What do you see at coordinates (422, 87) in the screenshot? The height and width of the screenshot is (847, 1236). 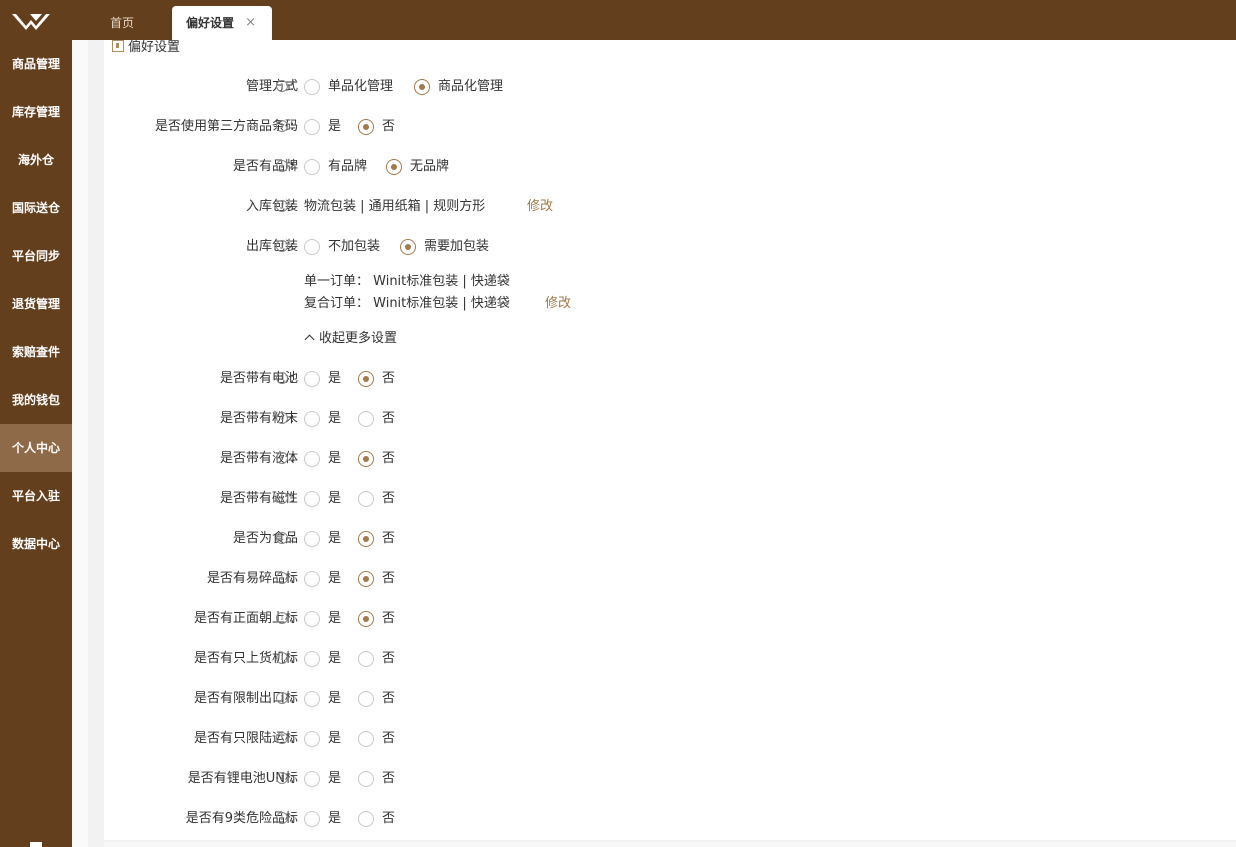 I see `radio-product` at bounding box center [422, 87].